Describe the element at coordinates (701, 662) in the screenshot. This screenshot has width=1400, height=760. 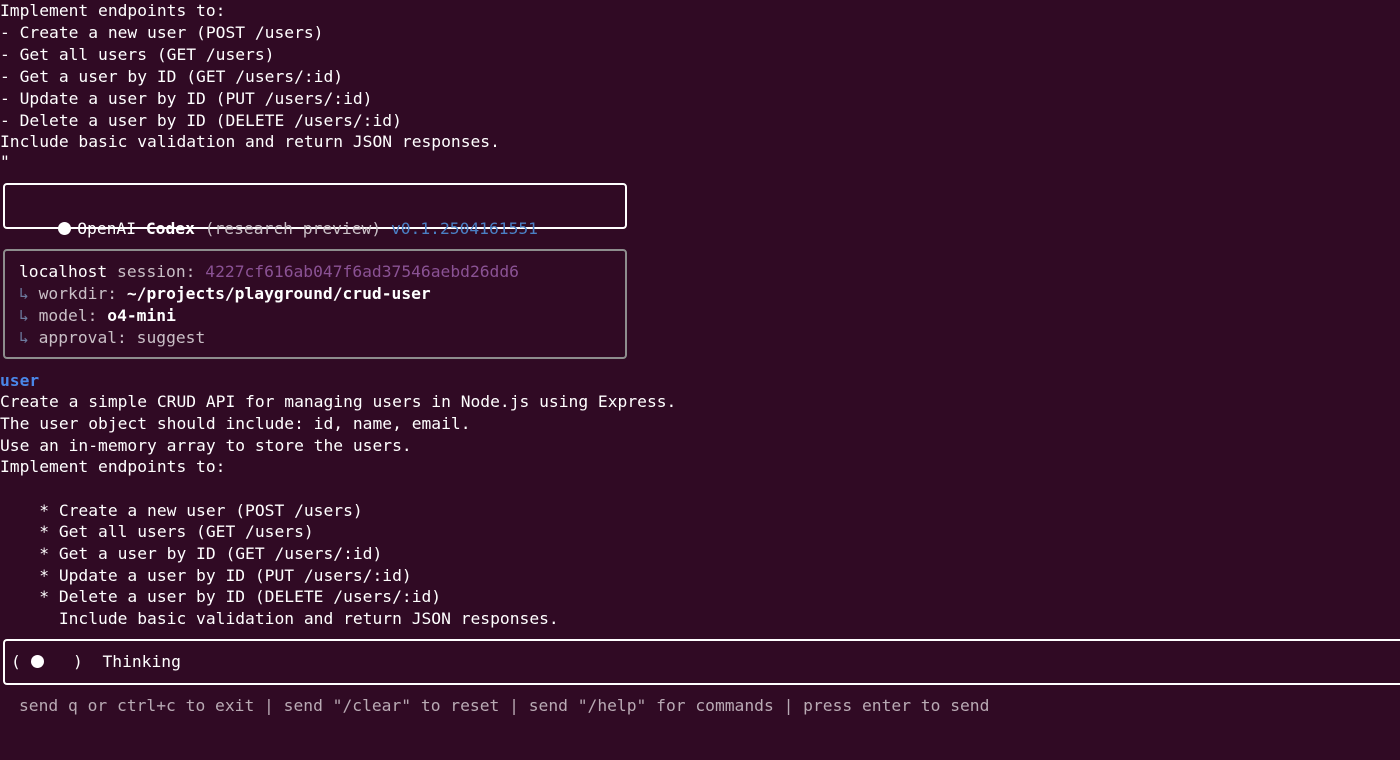
I see `prompt-input-box: ( ) Thinking` at that location.